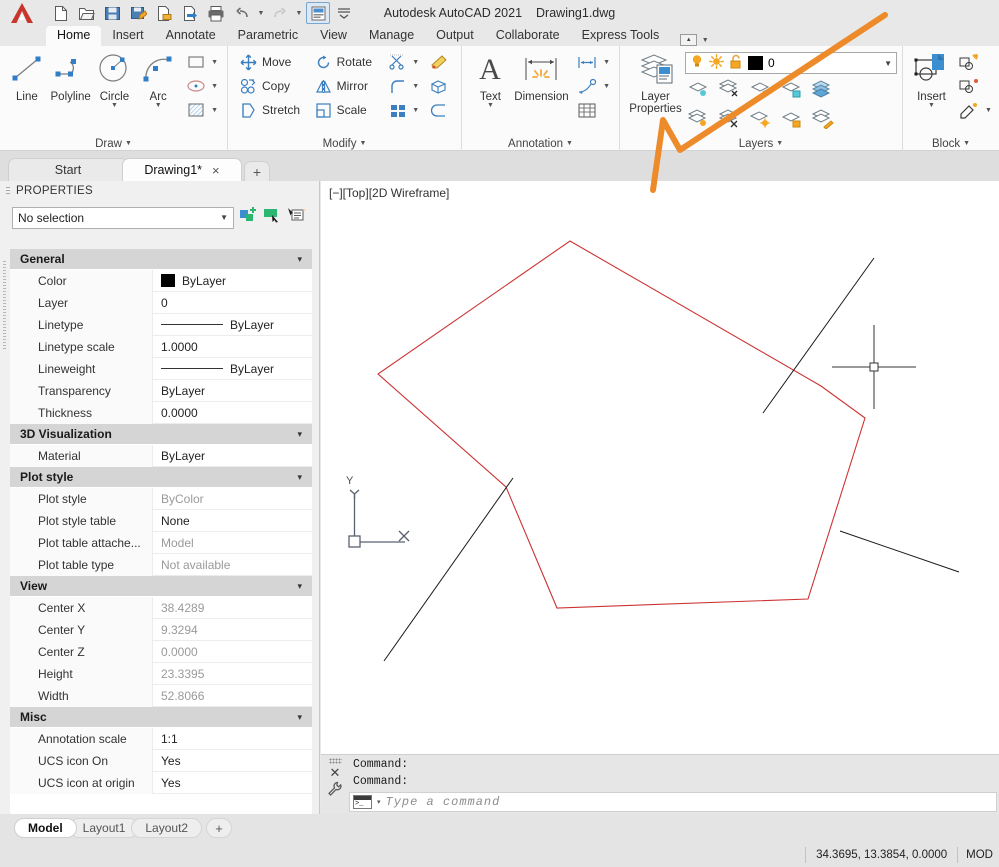 This screenshot has height=867, width=999. Describe the element at coordinates (606, 62) in the screenshot. I see `linear-dimension-caret-icon: ▼` at that location.